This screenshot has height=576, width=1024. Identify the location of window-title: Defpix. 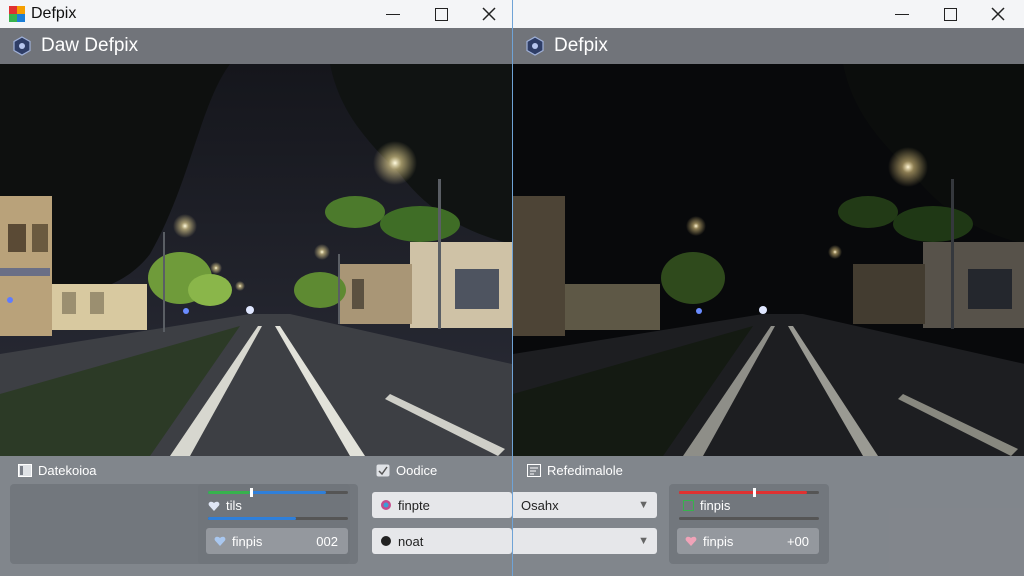
(54, 13).